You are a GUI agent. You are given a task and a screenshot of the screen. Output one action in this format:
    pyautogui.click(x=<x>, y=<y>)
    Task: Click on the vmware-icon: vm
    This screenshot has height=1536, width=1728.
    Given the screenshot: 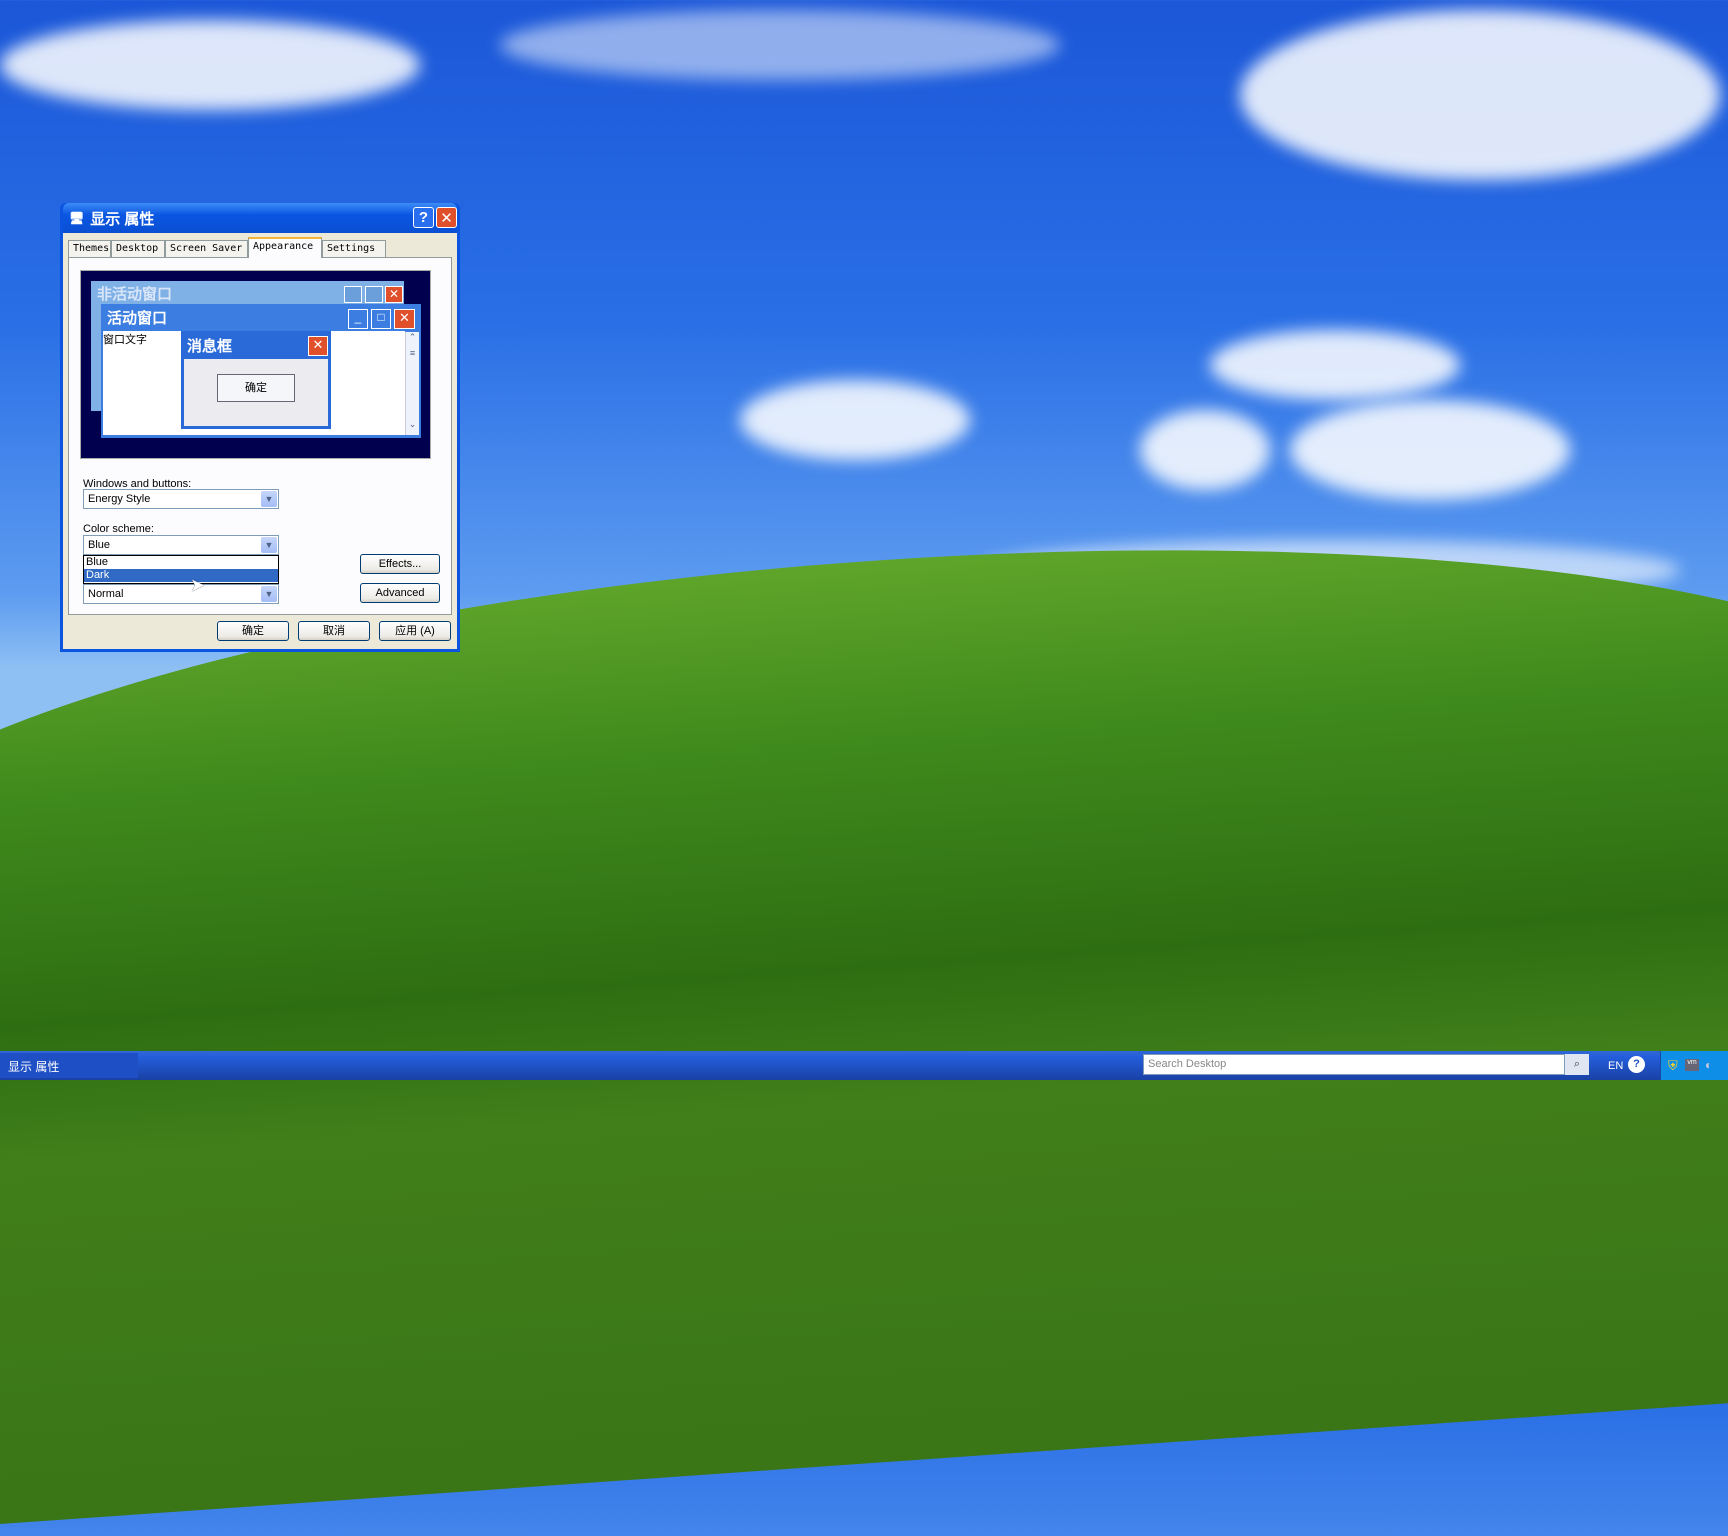 What is the action you would take?
    pyautogui.click(x=1692, y=1065)
    